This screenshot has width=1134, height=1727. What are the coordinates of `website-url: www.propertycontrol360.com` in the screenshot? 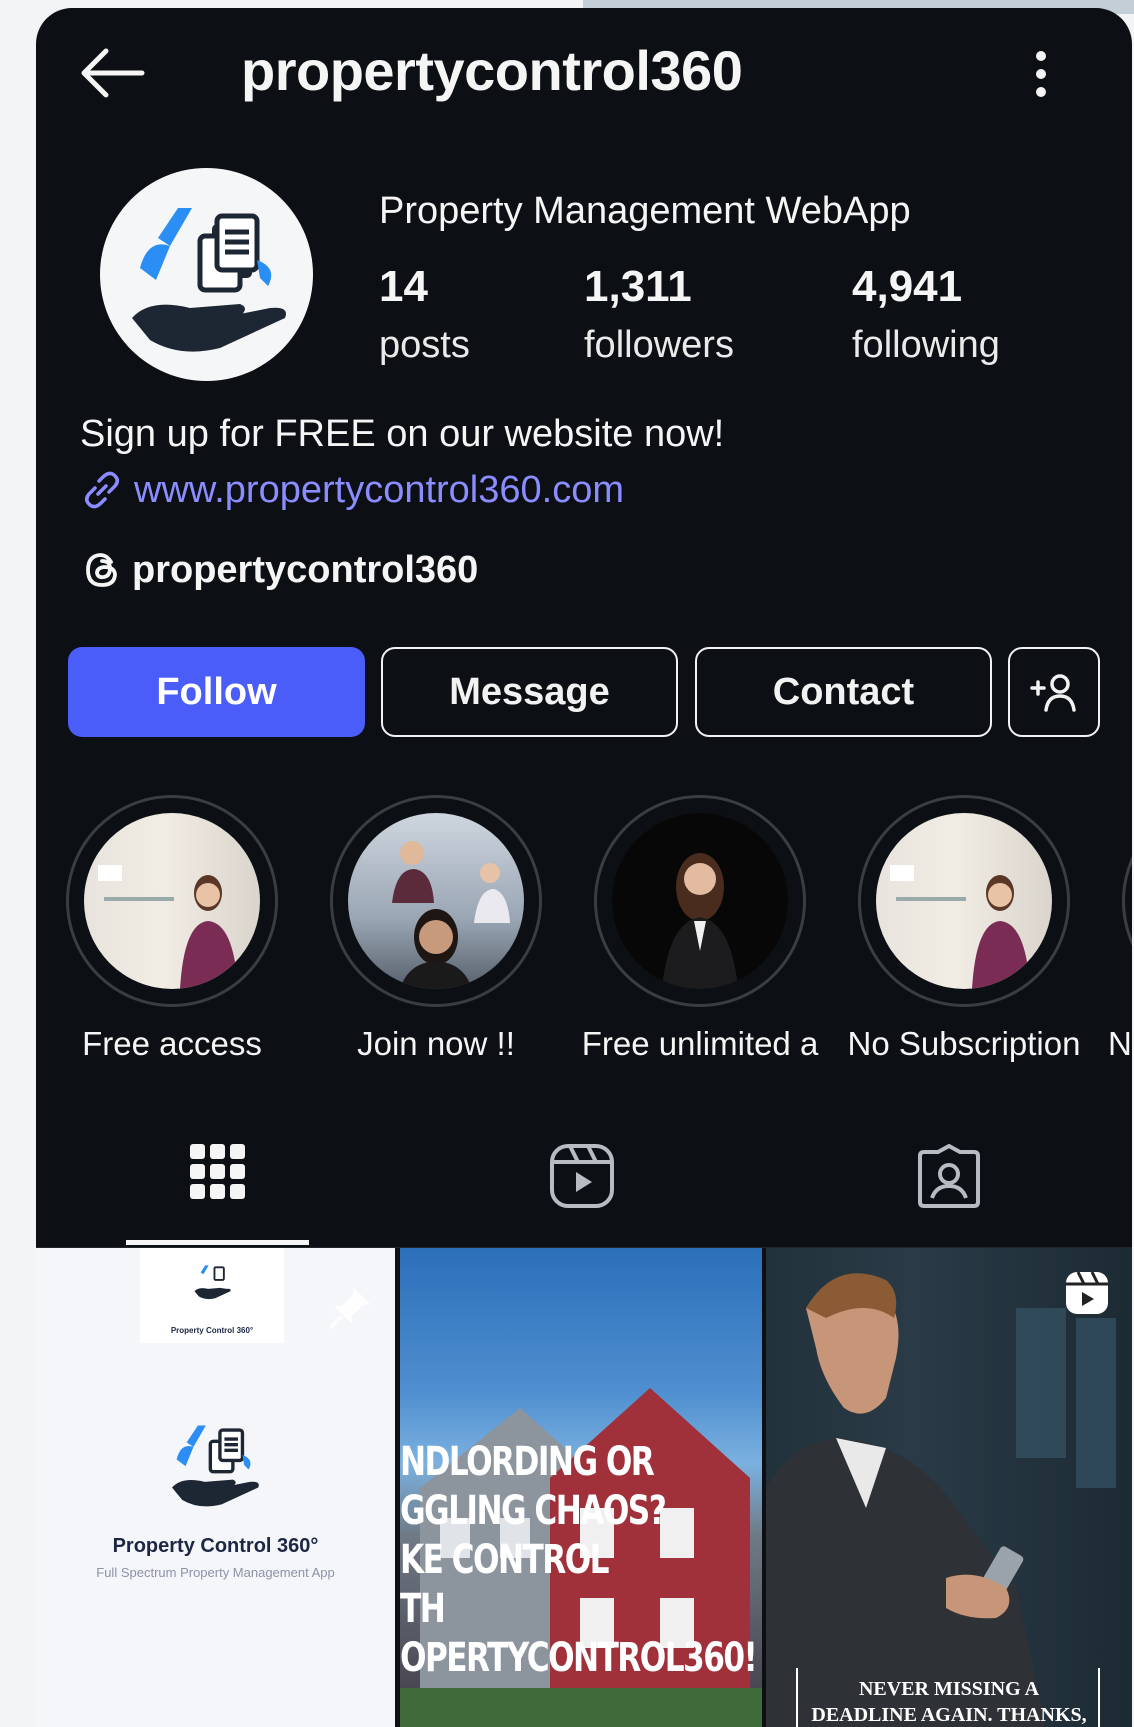 It's located at (379, 490).